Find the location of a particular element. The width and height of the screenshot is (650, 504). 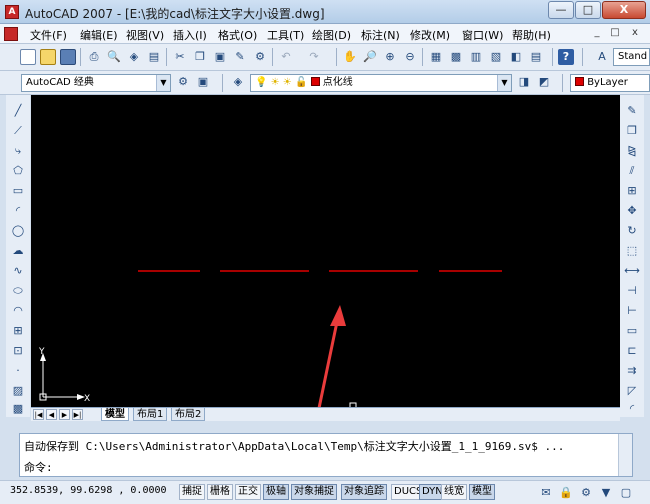

document-icon is located at coordinates (11, 34).